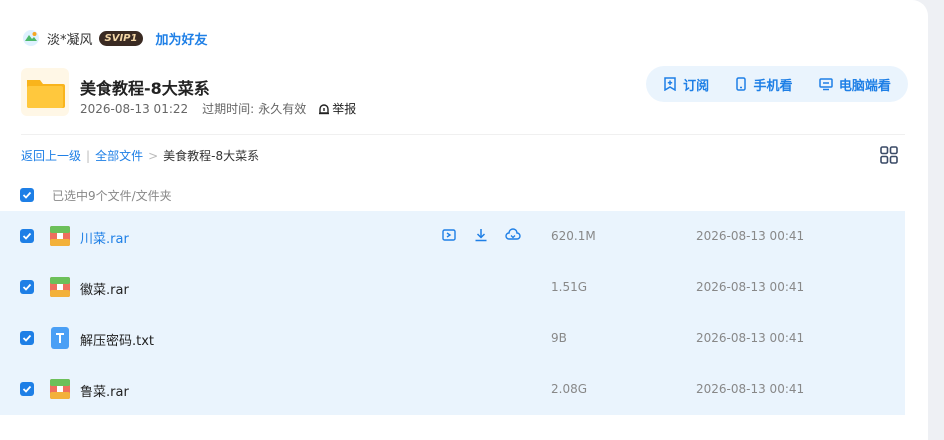 This screenshot has width=944, height=440. What do you see at coordinates (573, 236) in the screenshot?
I see `file-size: 620.1M` at bounding box center [573, 236].